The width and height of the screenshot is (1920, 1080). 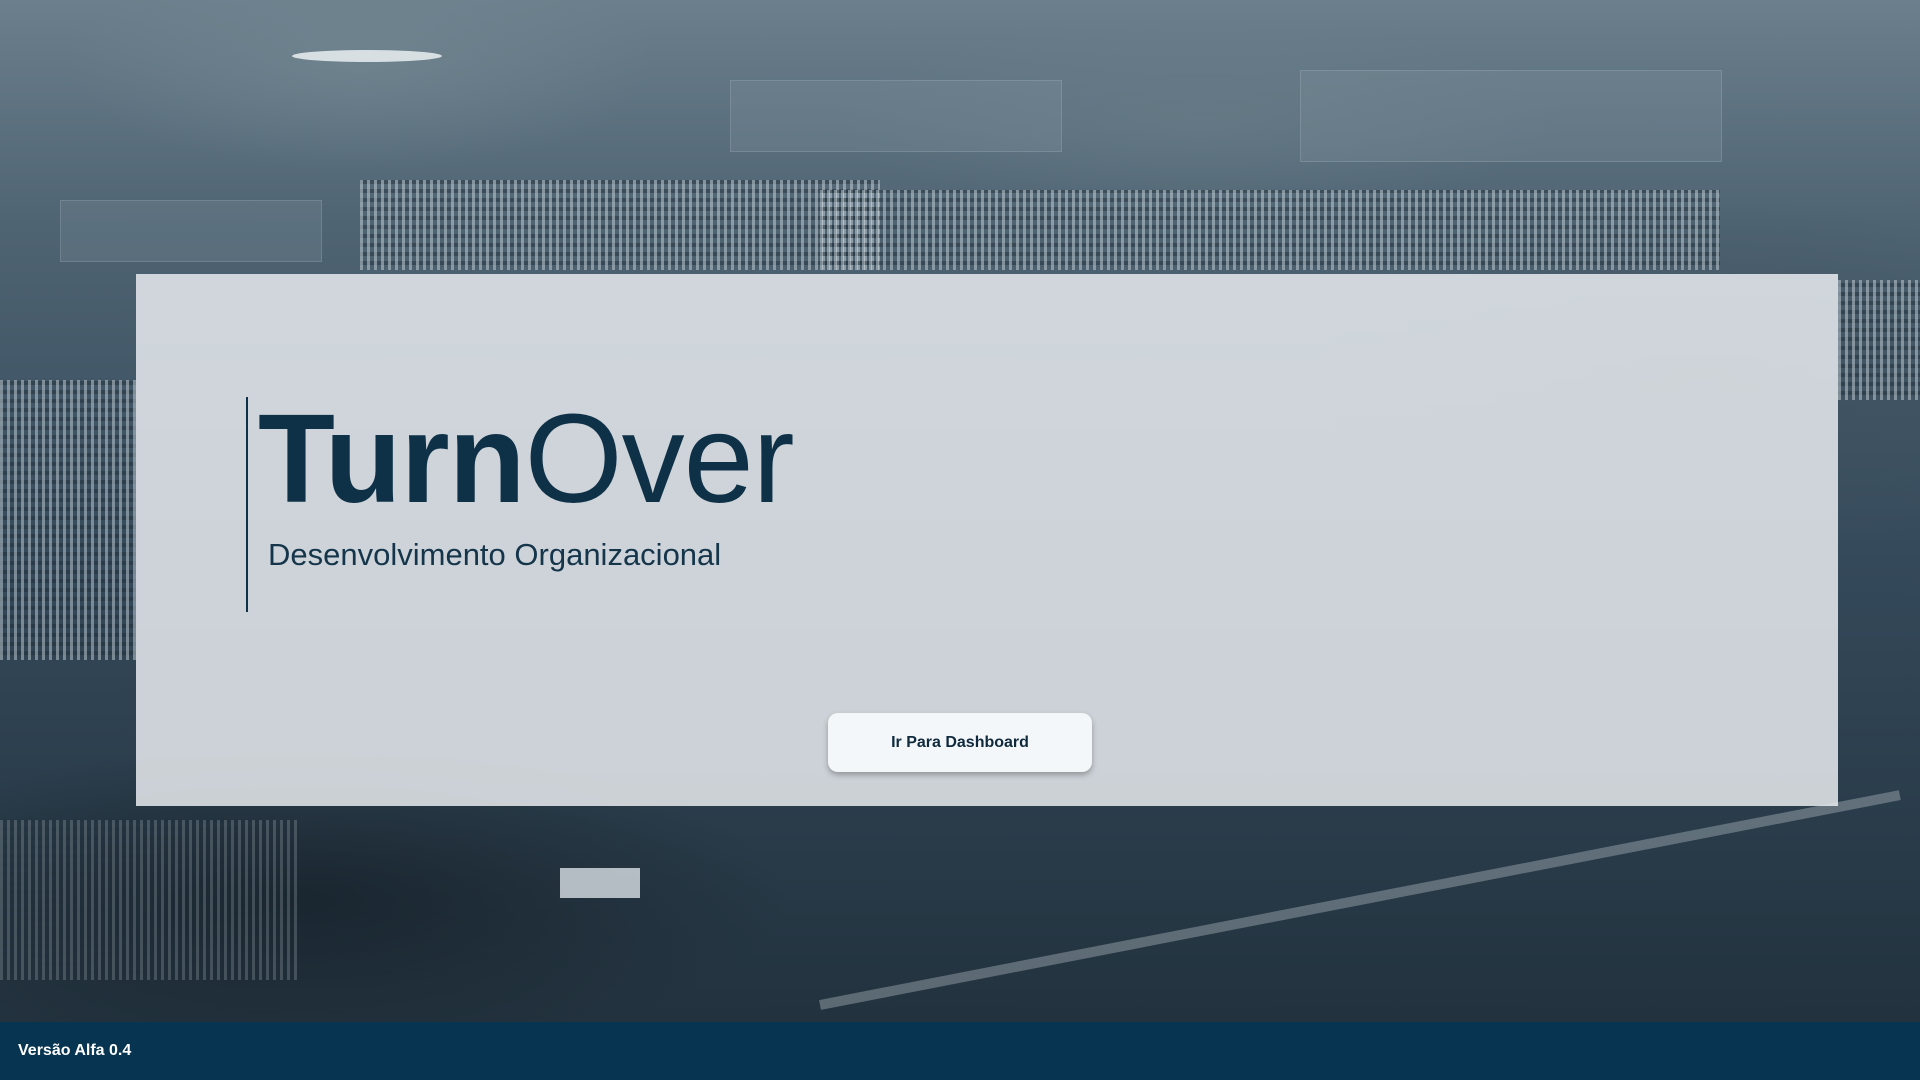 I want to click on lake, so click(x=367, y=56).